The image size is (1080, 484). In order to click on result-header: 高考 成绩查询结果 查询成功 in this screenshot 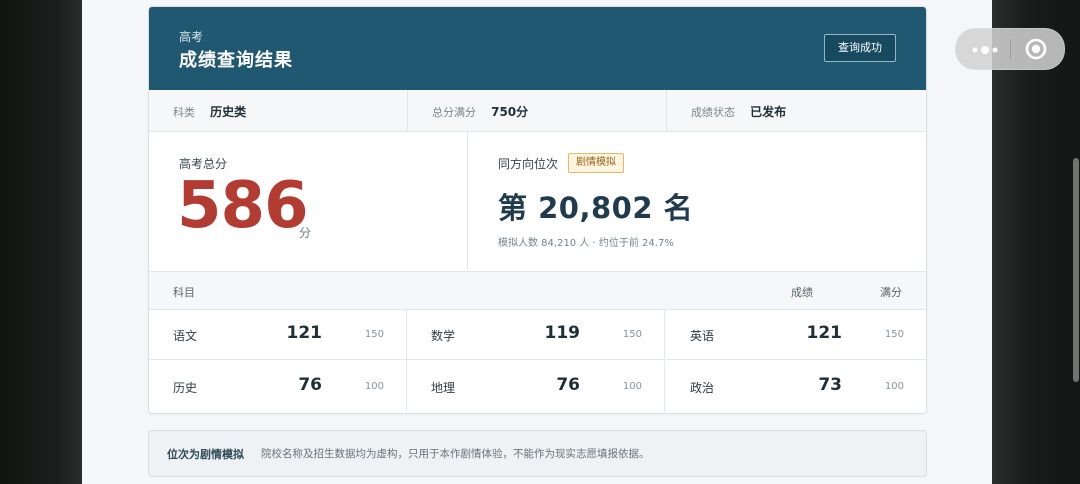, I will do `click(537, 48)`.